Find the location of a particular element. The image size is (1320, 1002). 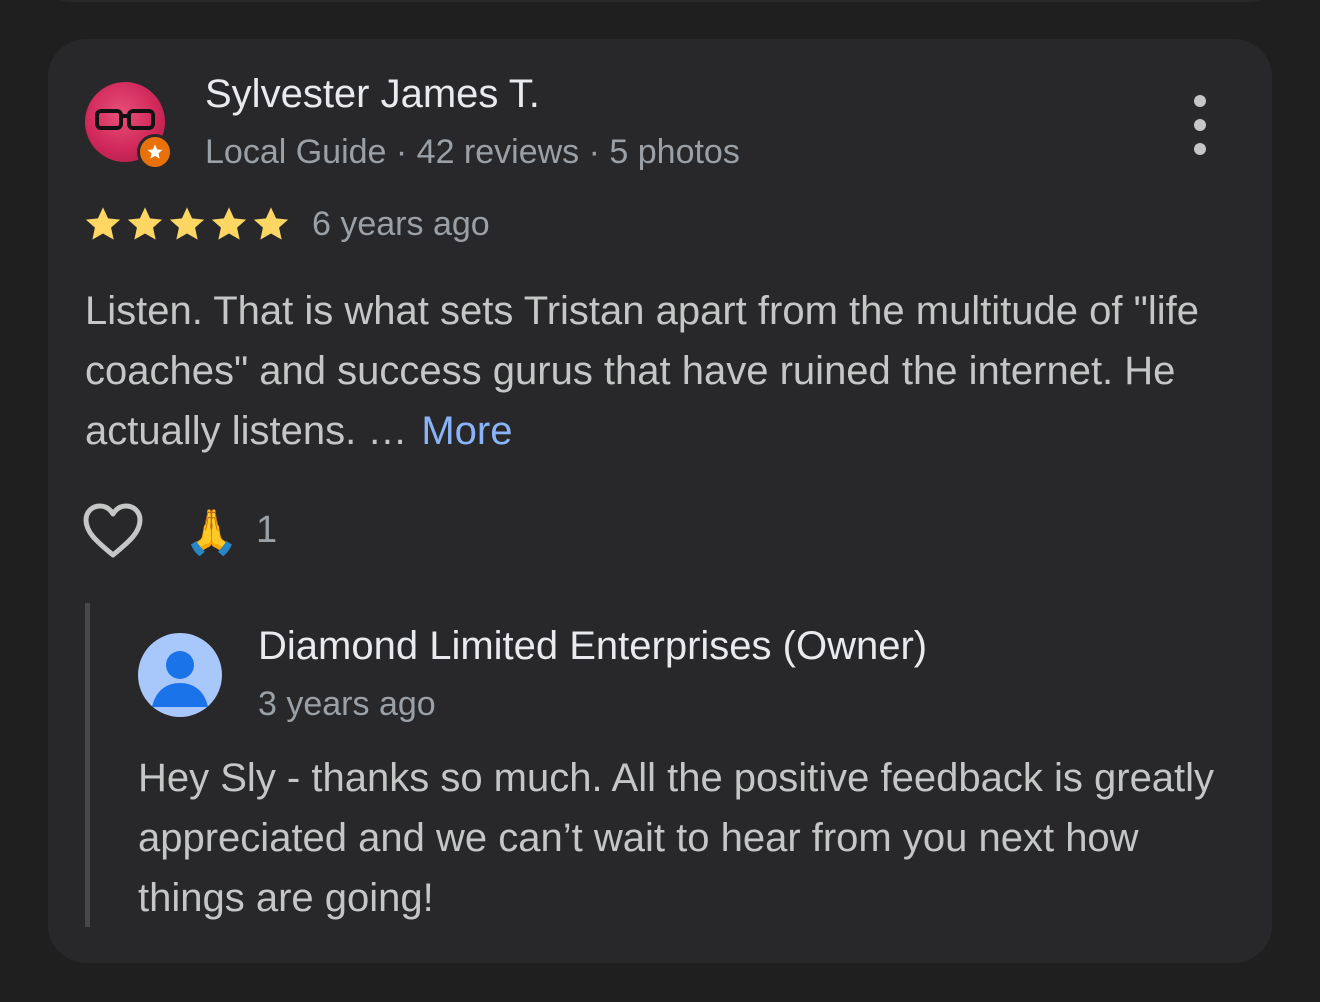

owner-name: Diamond Limited Enterprises (Owner) is located at coordinates (593, 646).